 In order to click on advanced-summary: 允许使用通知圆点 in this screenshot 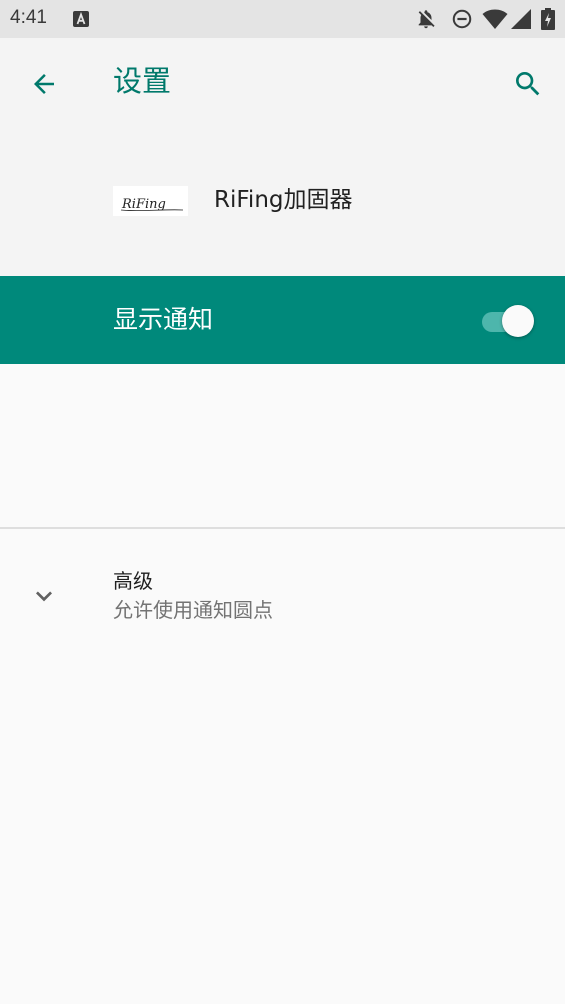, I will do `click(193, 610)`.